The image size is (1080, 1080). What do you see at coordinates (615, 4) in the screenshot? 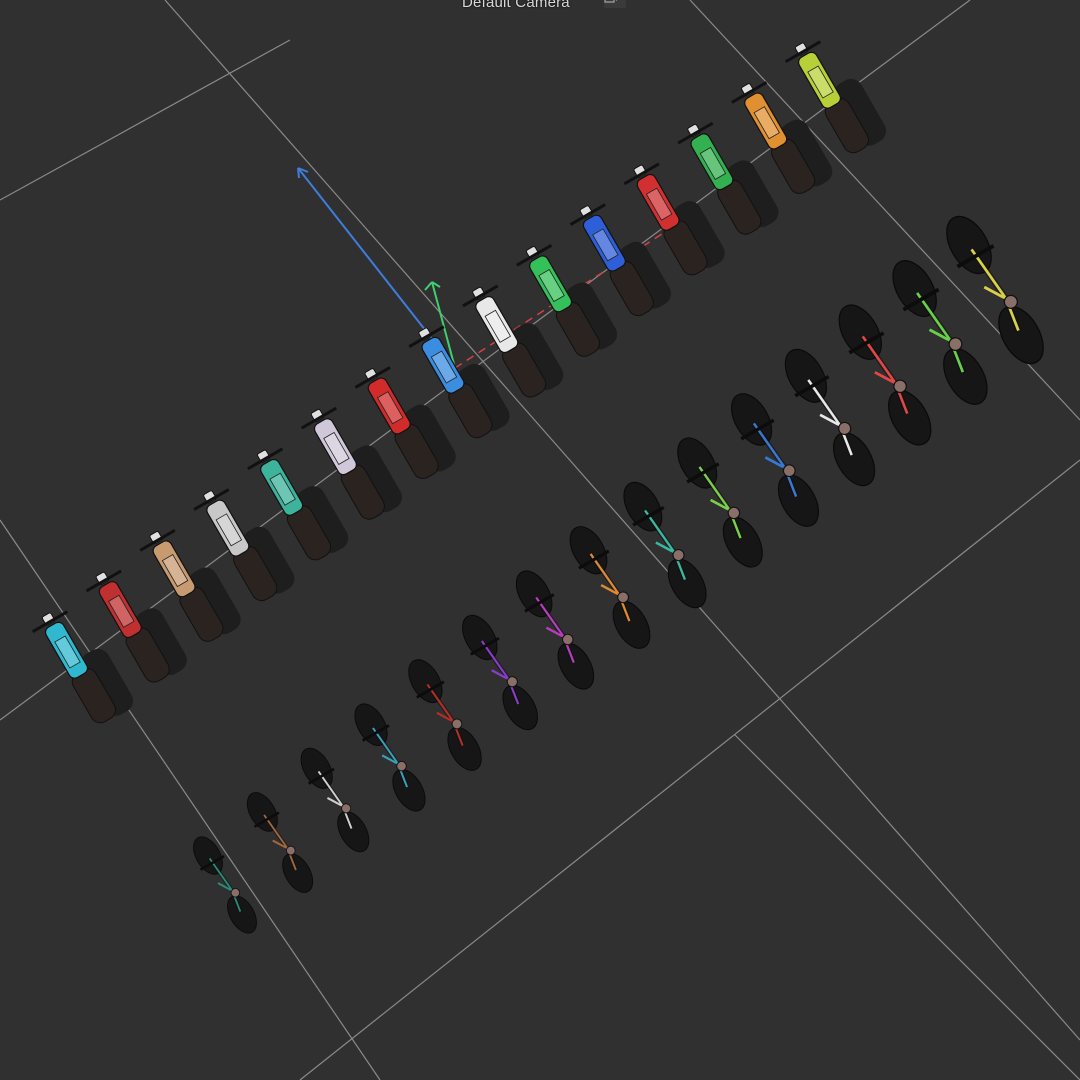
I see `camera-options-icon` at bounding box center [615, 4].